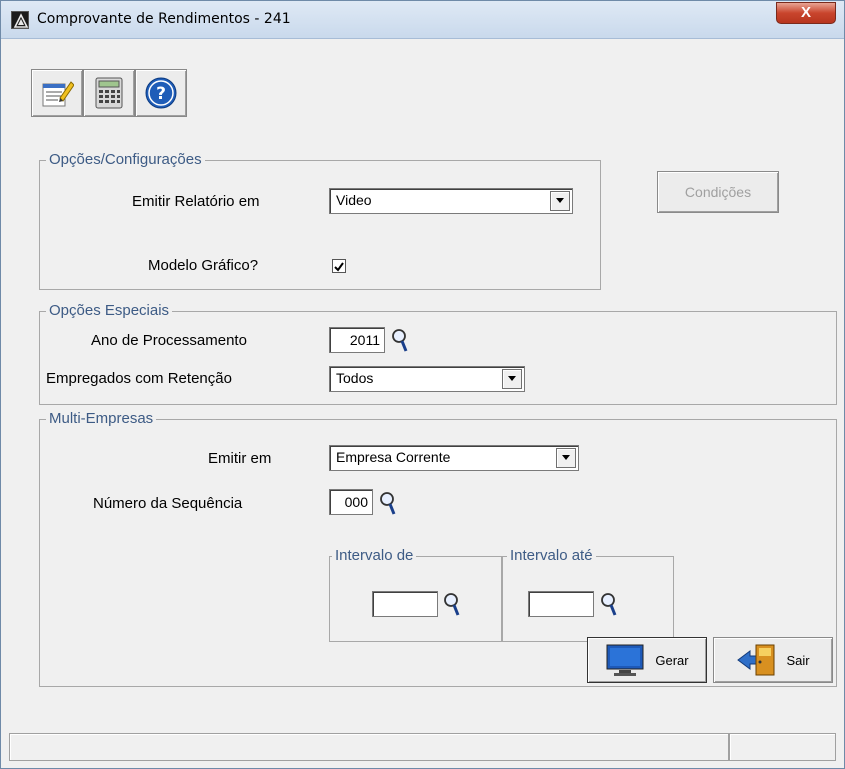 This screenshot has width=845, height=769. What do you see at coordinates (782, 747) in the screenshot?
I see `status-panel-secondary` at bounding box center [782, 747].